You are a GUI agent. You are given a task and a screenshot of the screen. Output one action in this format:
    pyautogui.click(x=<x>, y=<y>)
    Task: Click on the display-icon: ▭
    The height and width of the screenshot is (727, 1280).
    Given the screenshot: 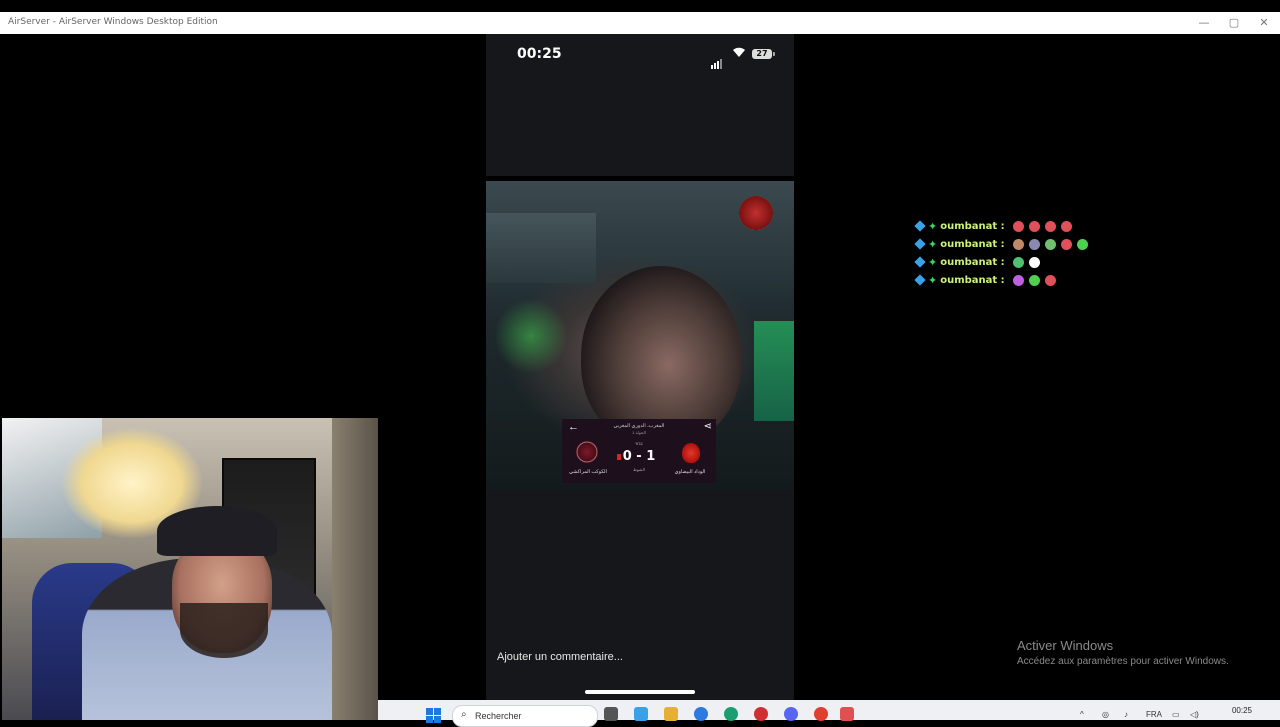 What is the action you would take?
    pyautogui.click(x=1176, y=714)
    